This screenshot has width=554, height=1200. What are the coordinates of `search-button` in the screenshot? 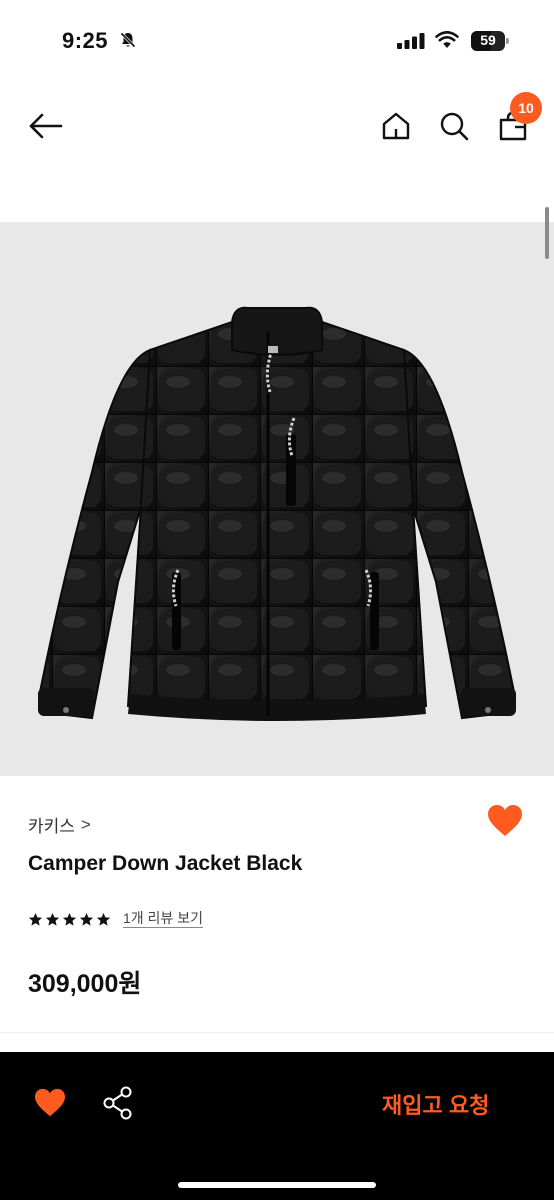 It's located at (454, 126).